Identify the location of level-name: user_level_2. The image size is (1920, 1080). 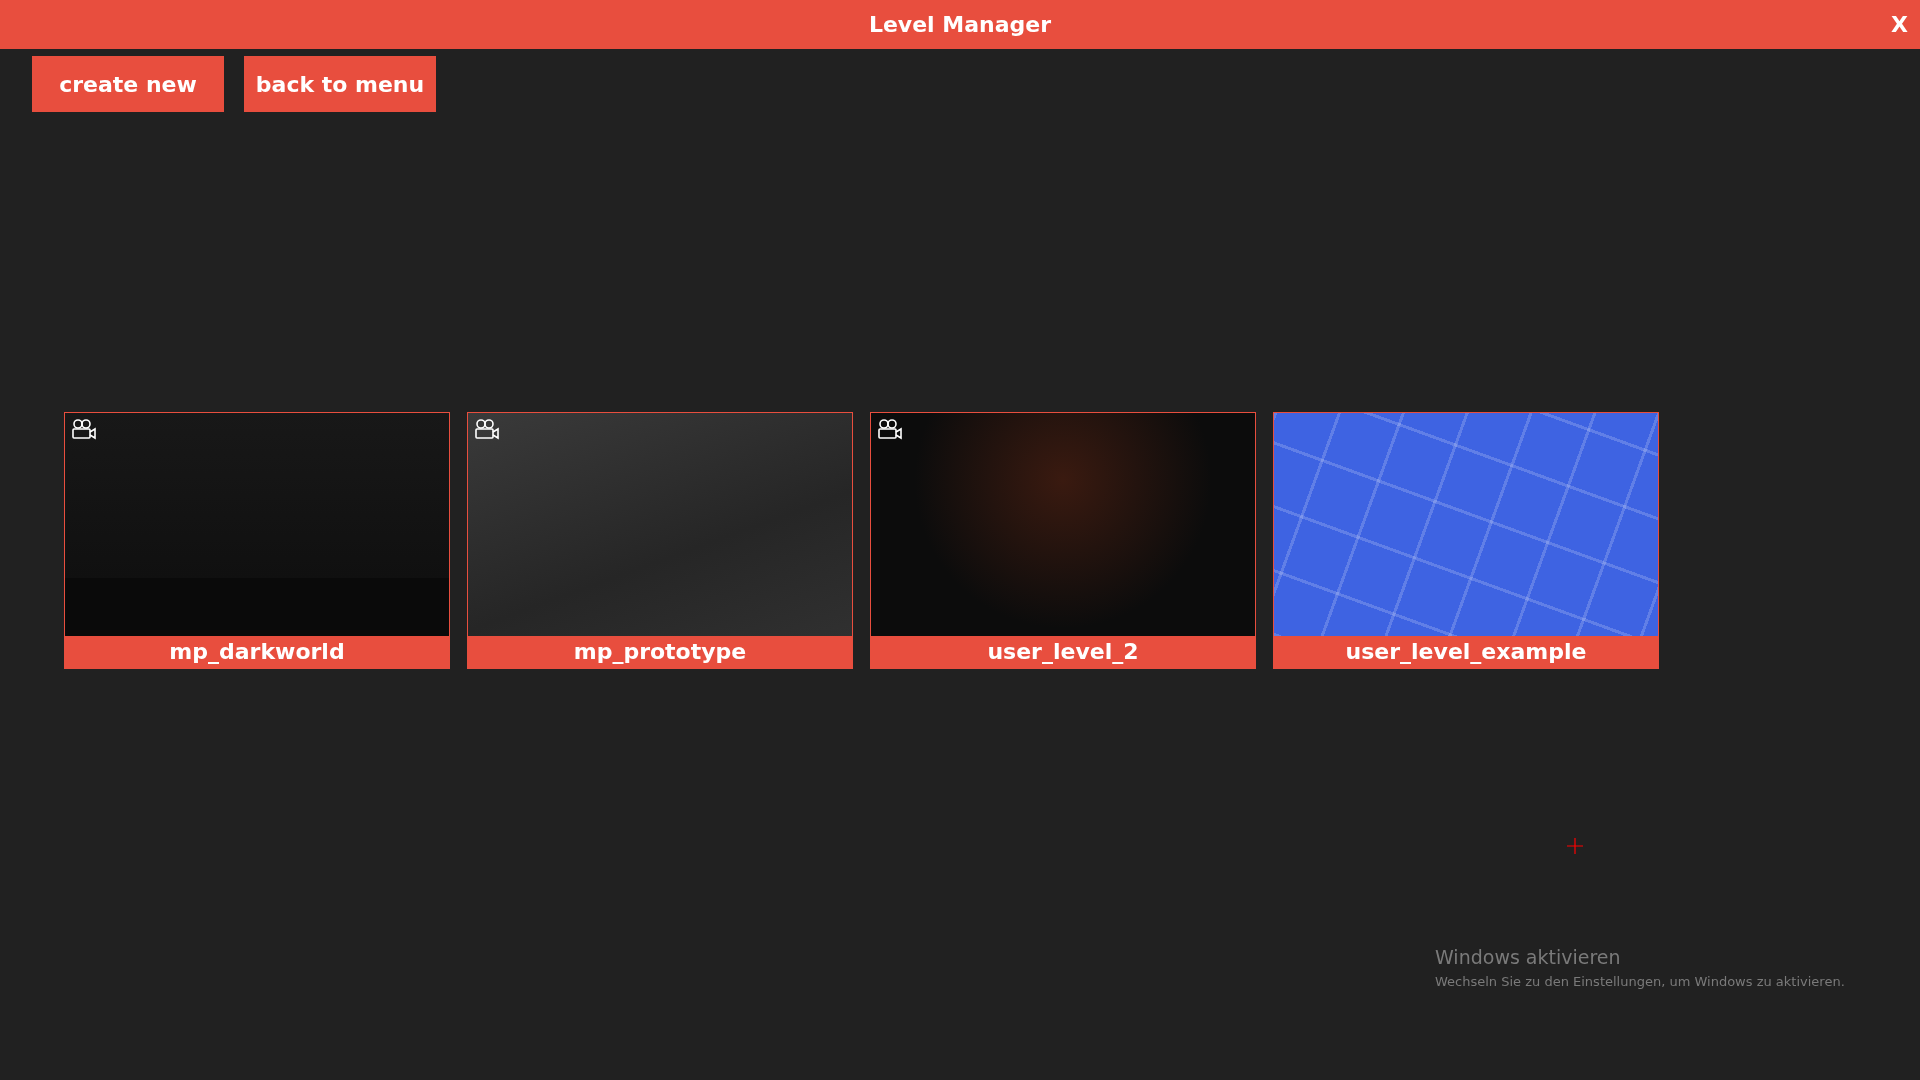
(1063, 652).